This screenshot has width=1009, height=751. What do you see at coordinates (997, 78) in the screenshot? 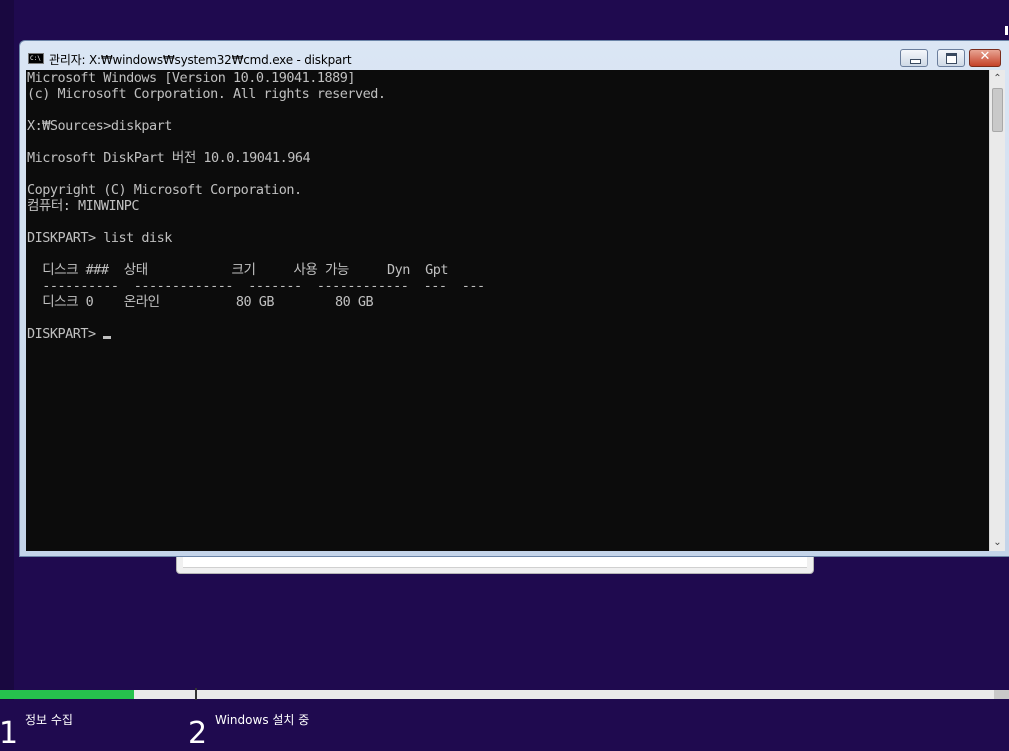
I see `scroll-up-icon: ⌃` at bounding box center [997, 78].